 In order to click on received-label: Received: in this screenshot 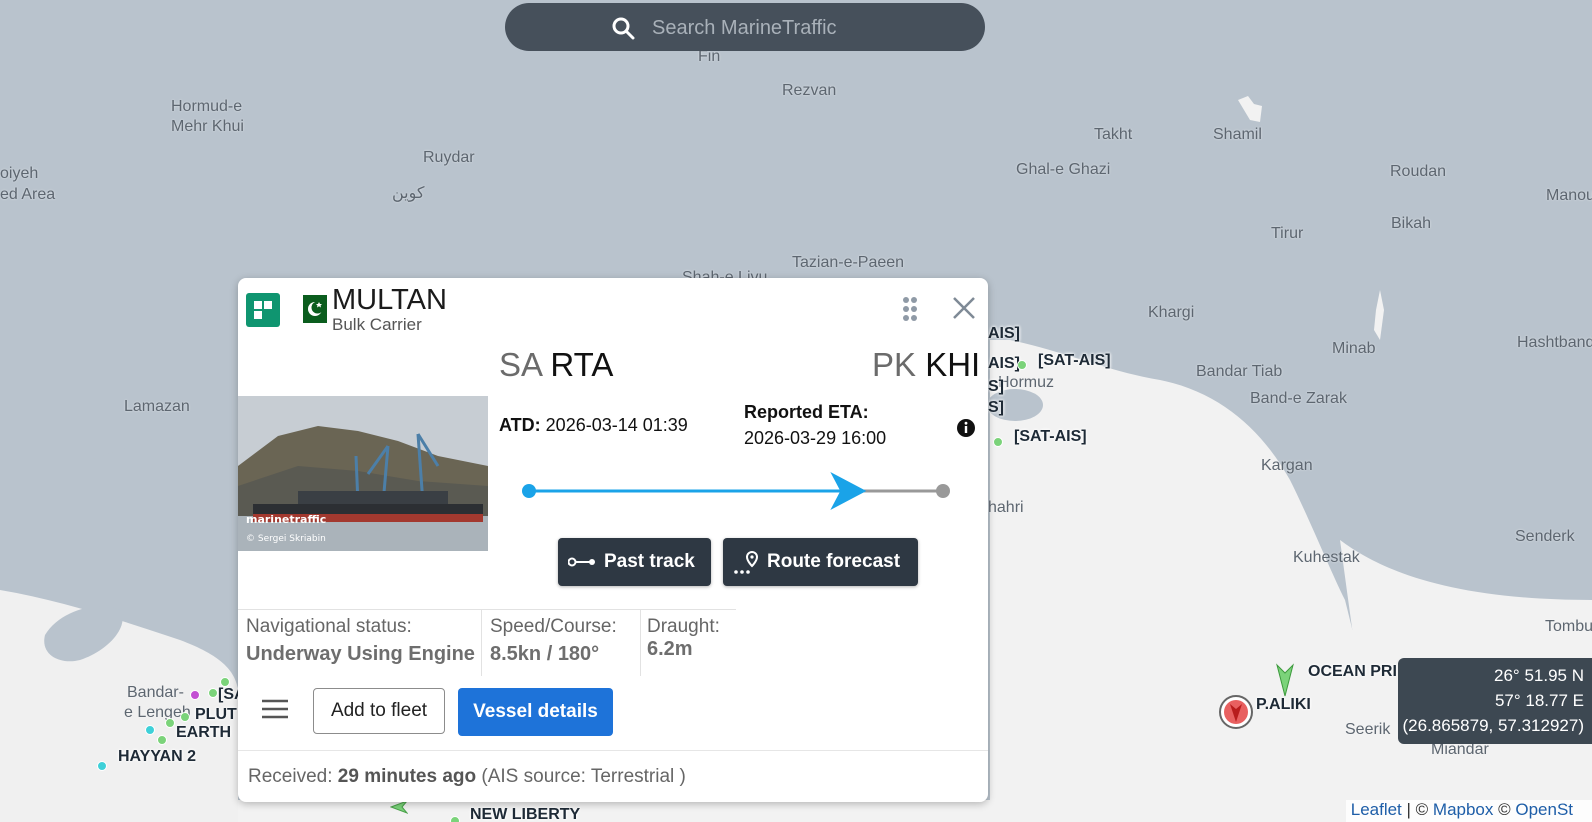, I will do `click(290, 776)`.